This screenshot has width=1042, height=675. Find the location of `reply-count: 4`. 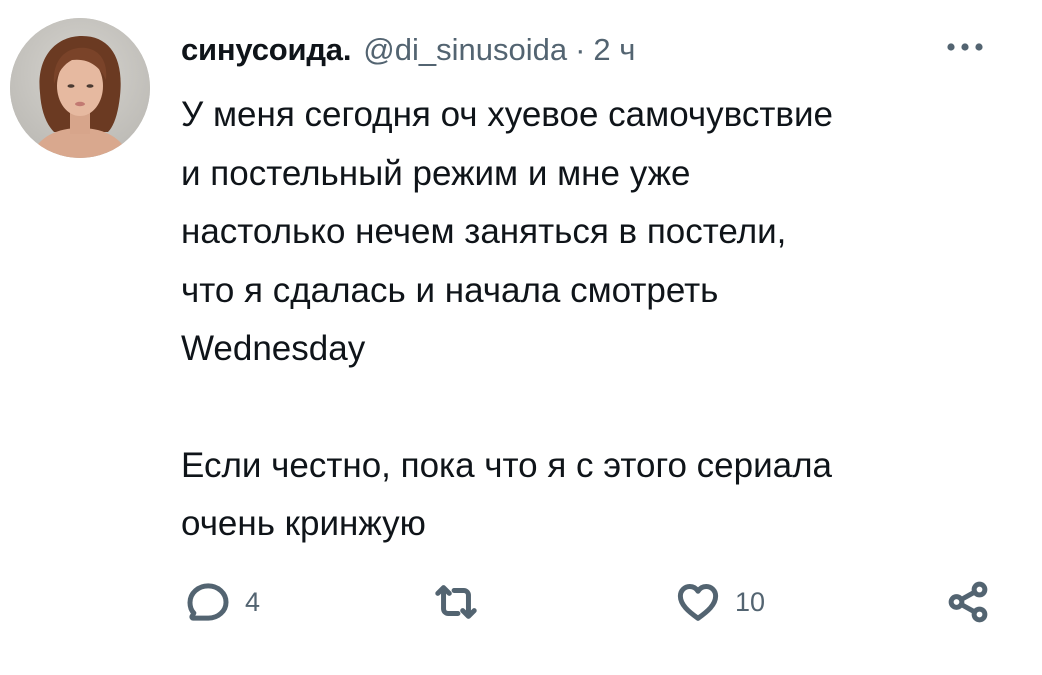

reply-count: 4 is located at coordinates (253, 601).